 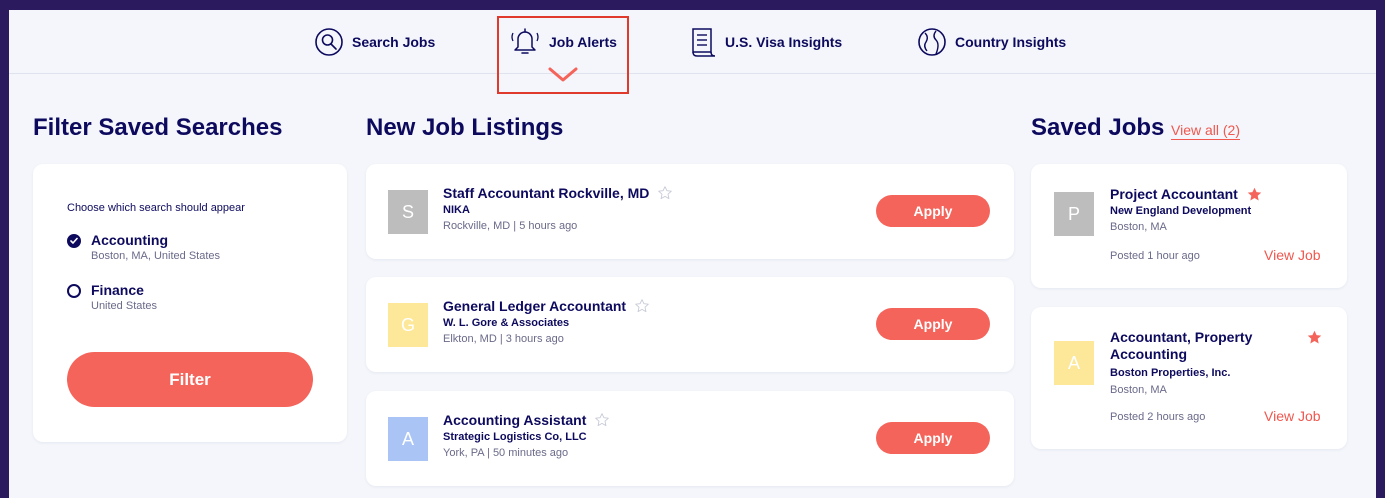 I want to click on nav-visa-insights-label: U.S. Visa Insights, so click(x=784, y=42).